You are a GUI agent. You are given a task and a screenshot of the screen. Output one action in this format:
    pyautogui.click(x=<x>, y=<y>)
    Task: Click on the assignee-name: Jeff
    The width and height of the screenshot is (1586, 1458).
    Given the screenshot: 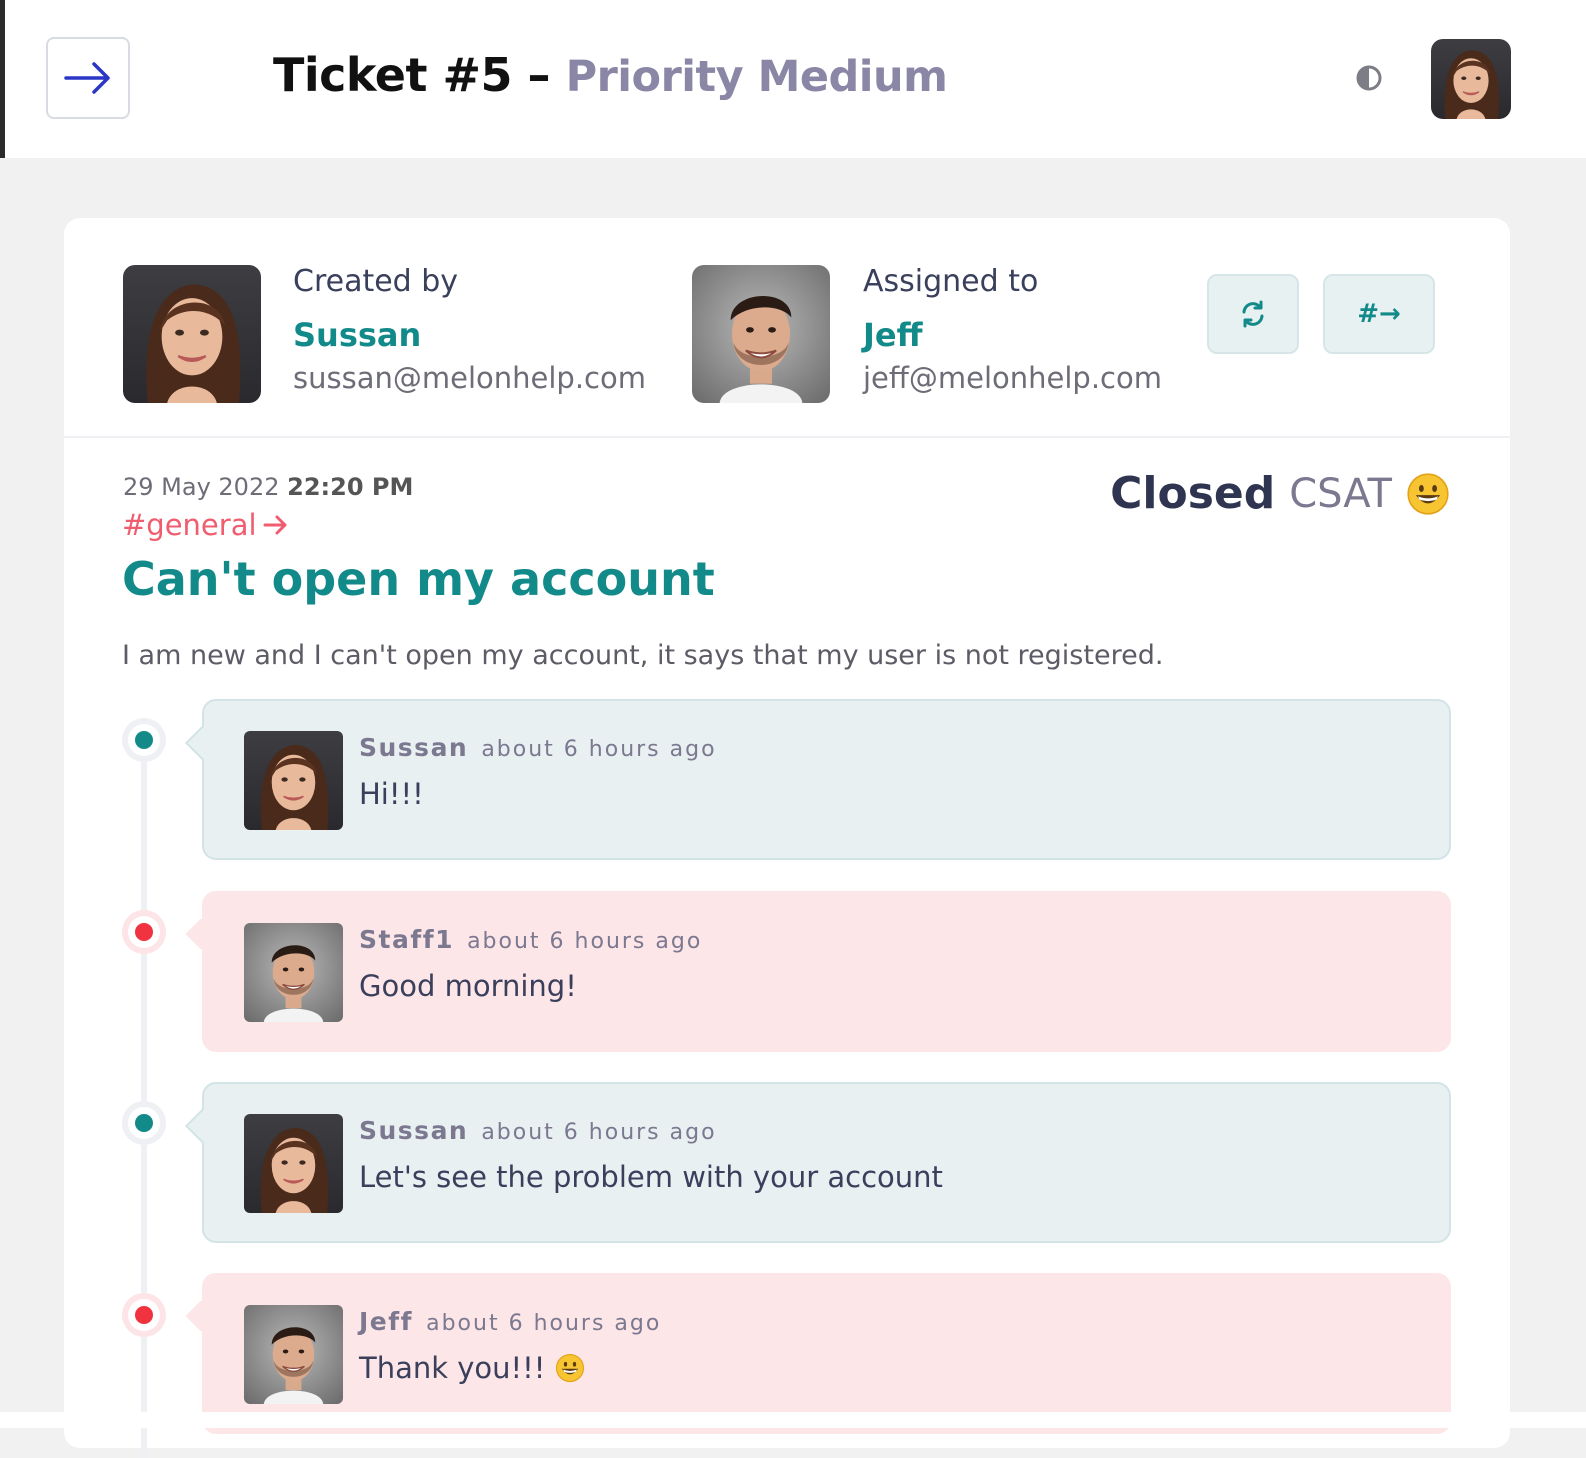 What is the action you would take?
    pyautogui.click(x=893, y=335)
    